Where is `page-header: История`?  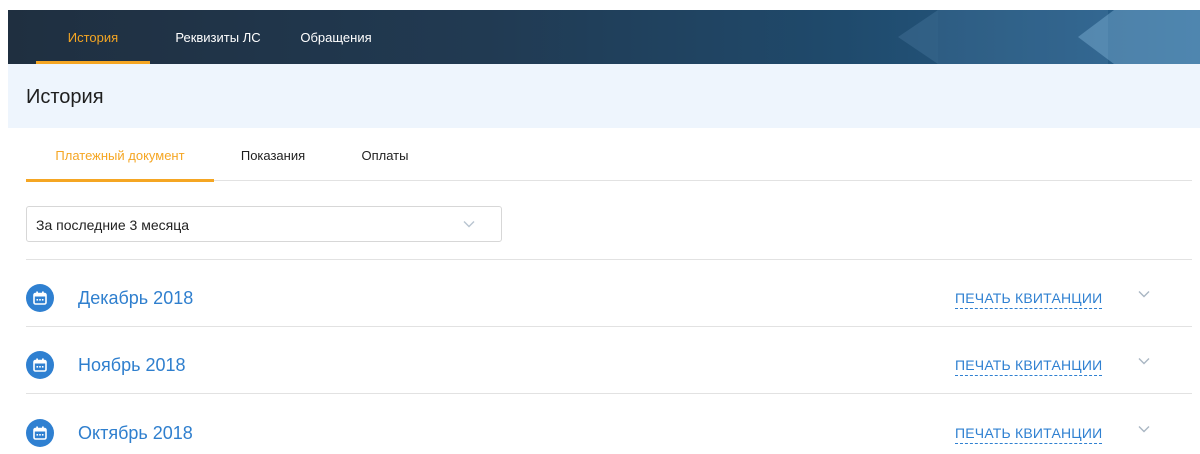 page-header: История is located at coordinates (604, 96).